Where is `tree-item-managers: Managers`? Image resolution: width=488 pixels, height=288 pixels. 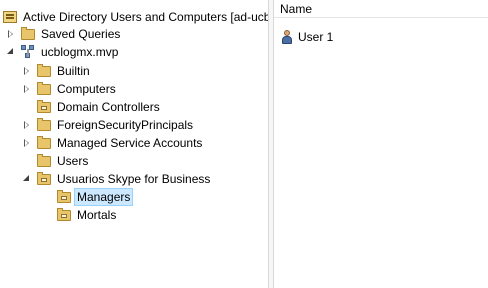
tree-item-managers: Managers is located at coordinates (88, 197).